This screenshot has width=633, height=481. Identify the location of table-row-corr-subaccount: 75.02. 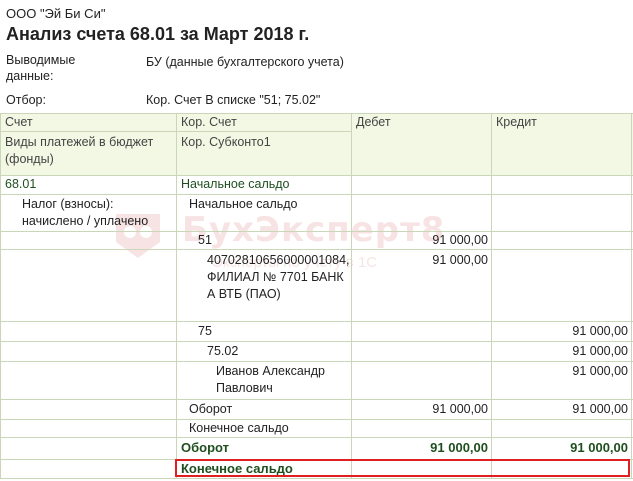
(223, 351).